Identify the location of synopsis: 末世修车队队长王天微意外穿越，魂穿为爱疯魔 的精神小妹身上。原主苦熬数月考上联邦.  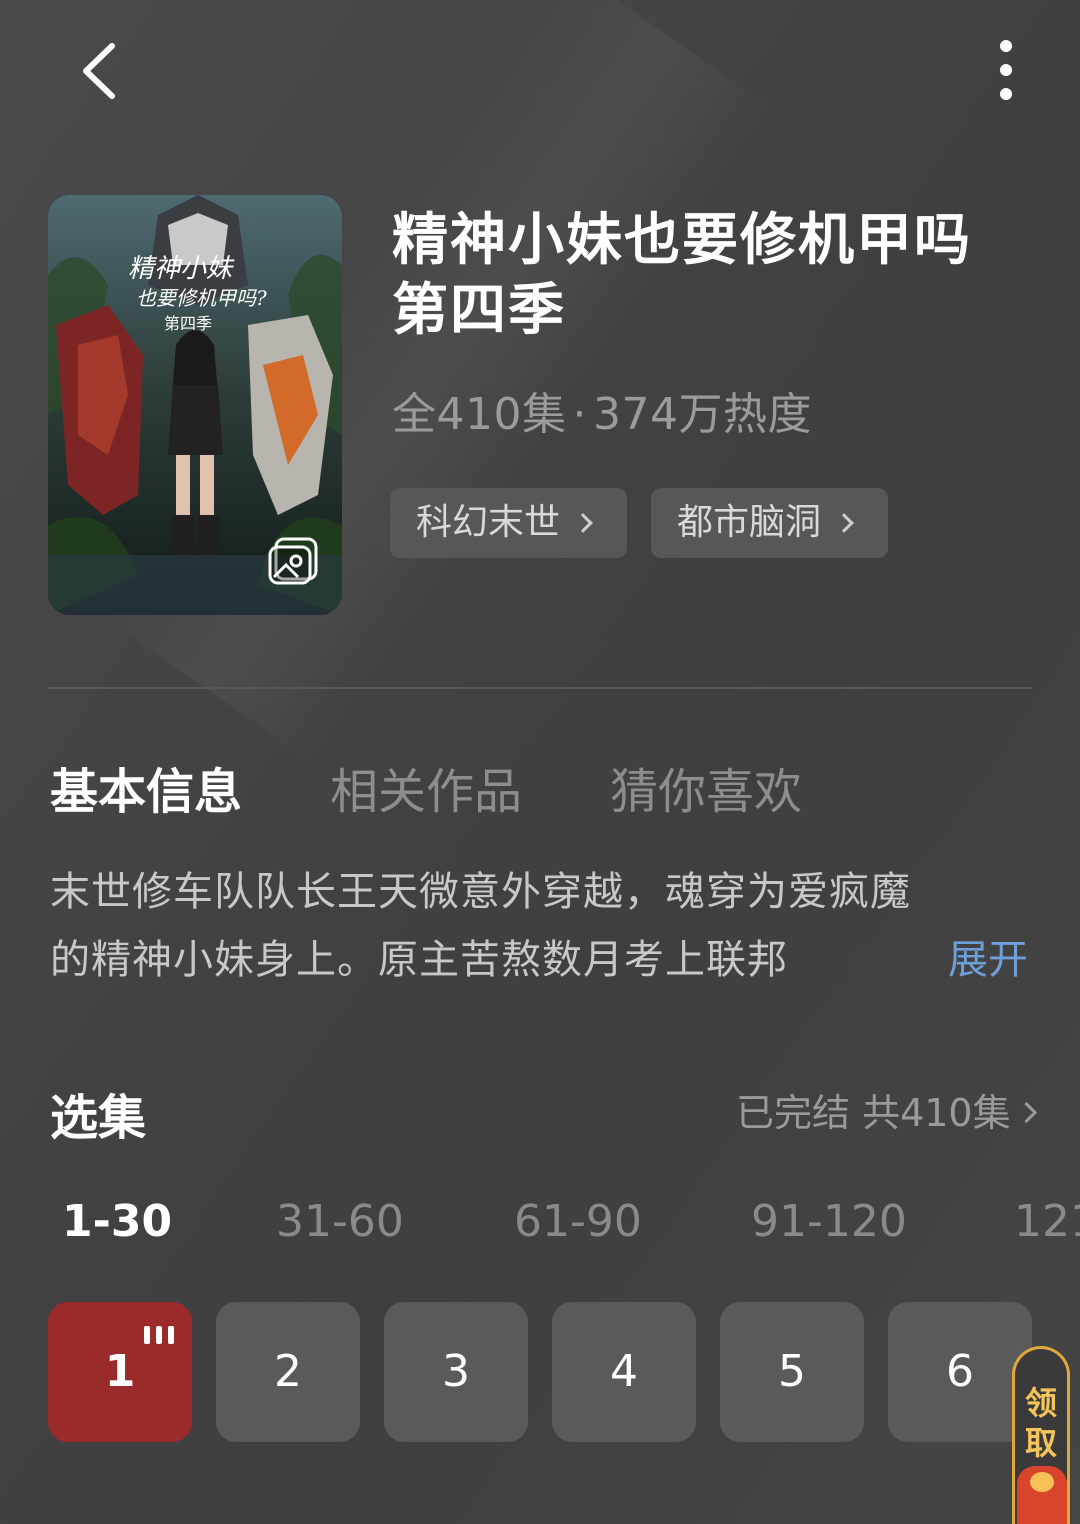
(490, 926).